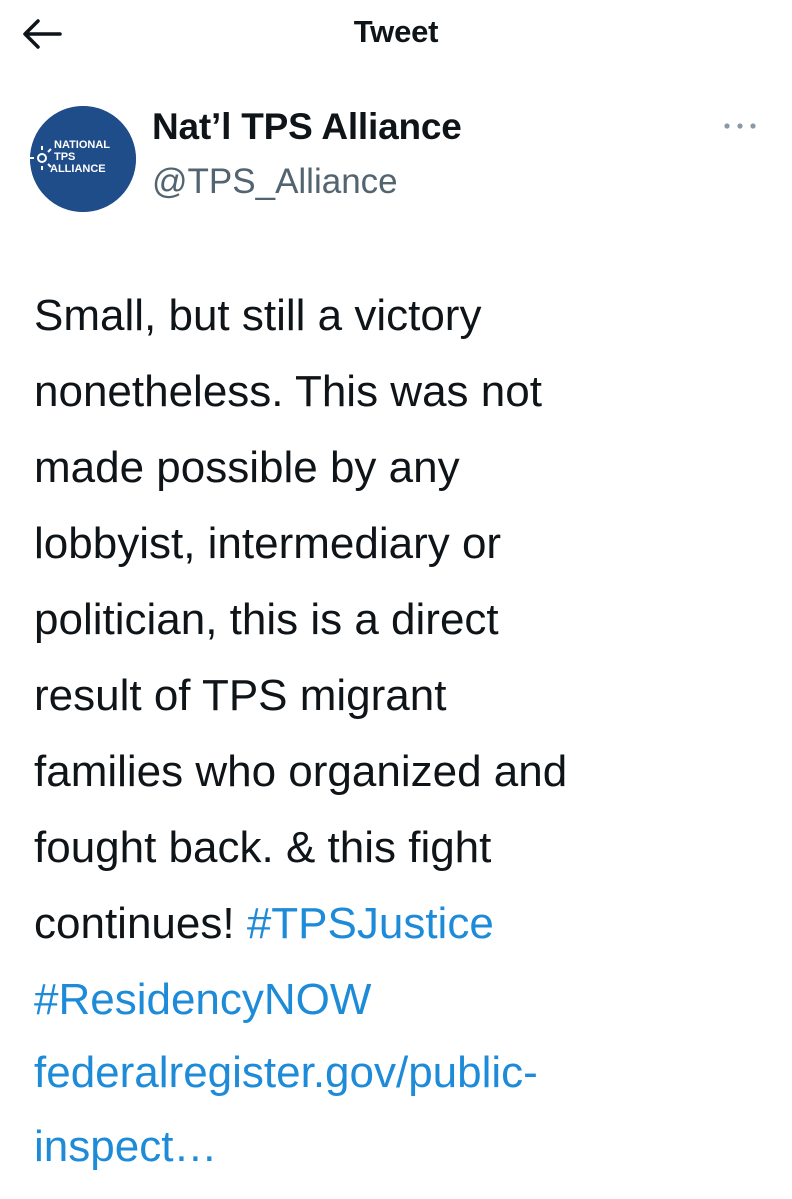 The width and height of the screenshot is (792, 1199). Describe the element at coordinates (258, 315) in the screenshot. I see `tweet-line: Small, but still a victory` at that location.